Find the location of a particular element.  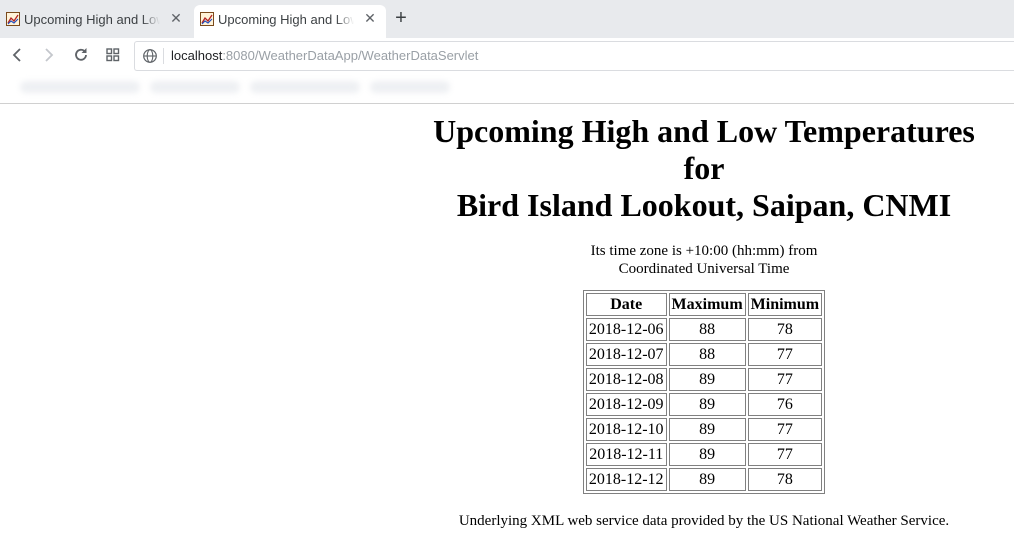

date-cell: 2018-12-08 is located at coordinates (626, 379).